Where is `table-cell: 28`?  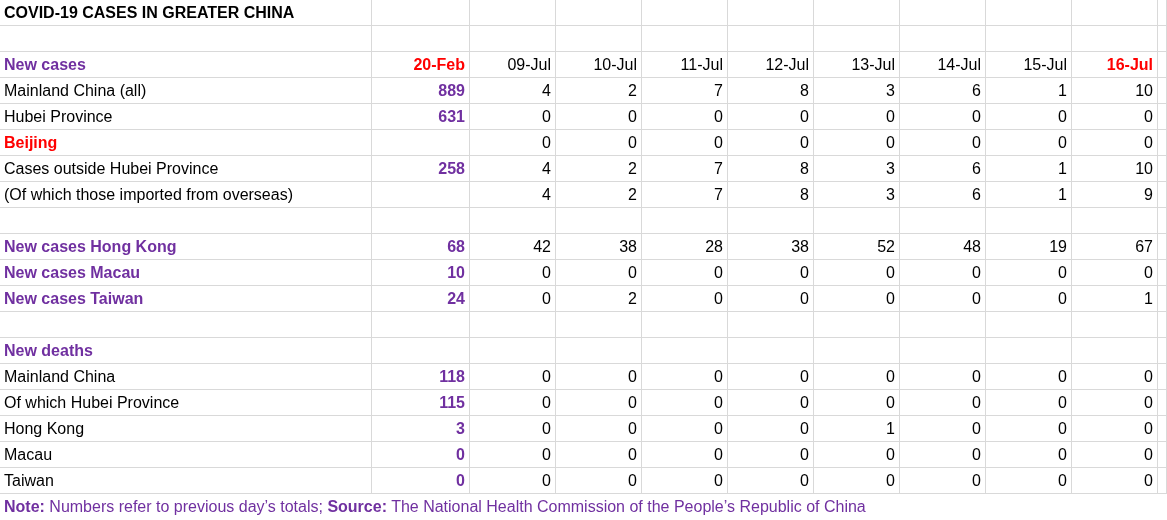 table-cell: 28 is located at coordinates (685, 247).